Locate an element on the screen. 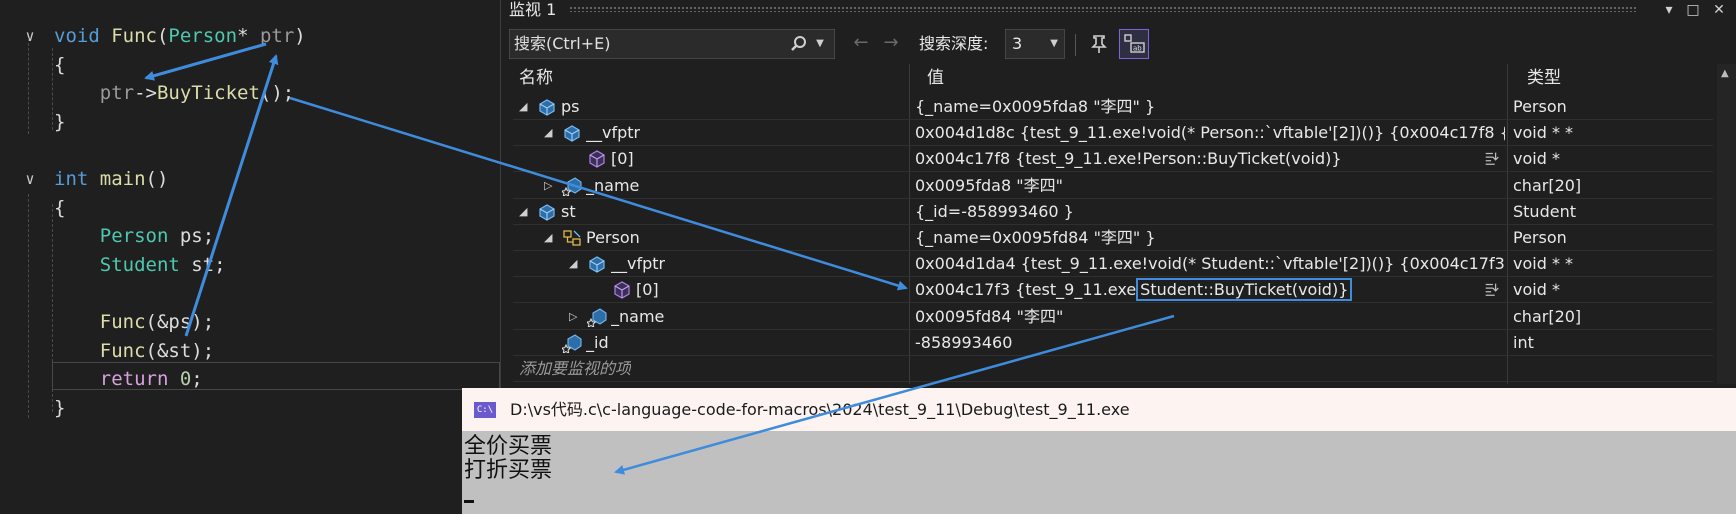 The width and height of the screenshot is (1736, 514). watch-row: ◢ st {_id=-858993460 } Student is located at coordinates (1113, 212).